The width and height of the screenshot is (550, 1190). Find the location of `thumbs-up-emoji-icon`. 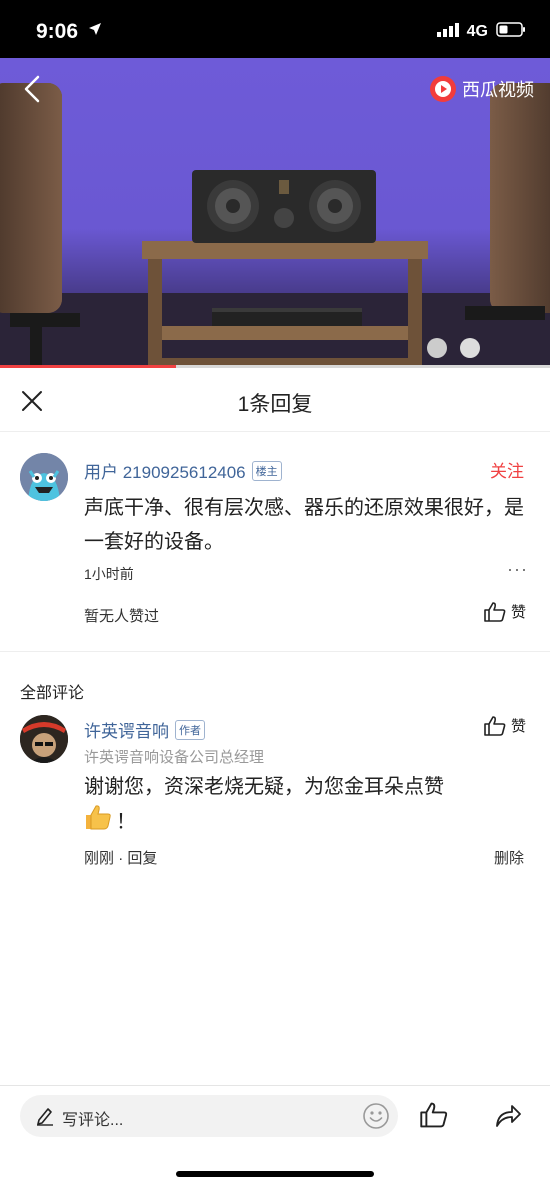

thumbs-up-emoji-icon is located at coordinates (98, 822).